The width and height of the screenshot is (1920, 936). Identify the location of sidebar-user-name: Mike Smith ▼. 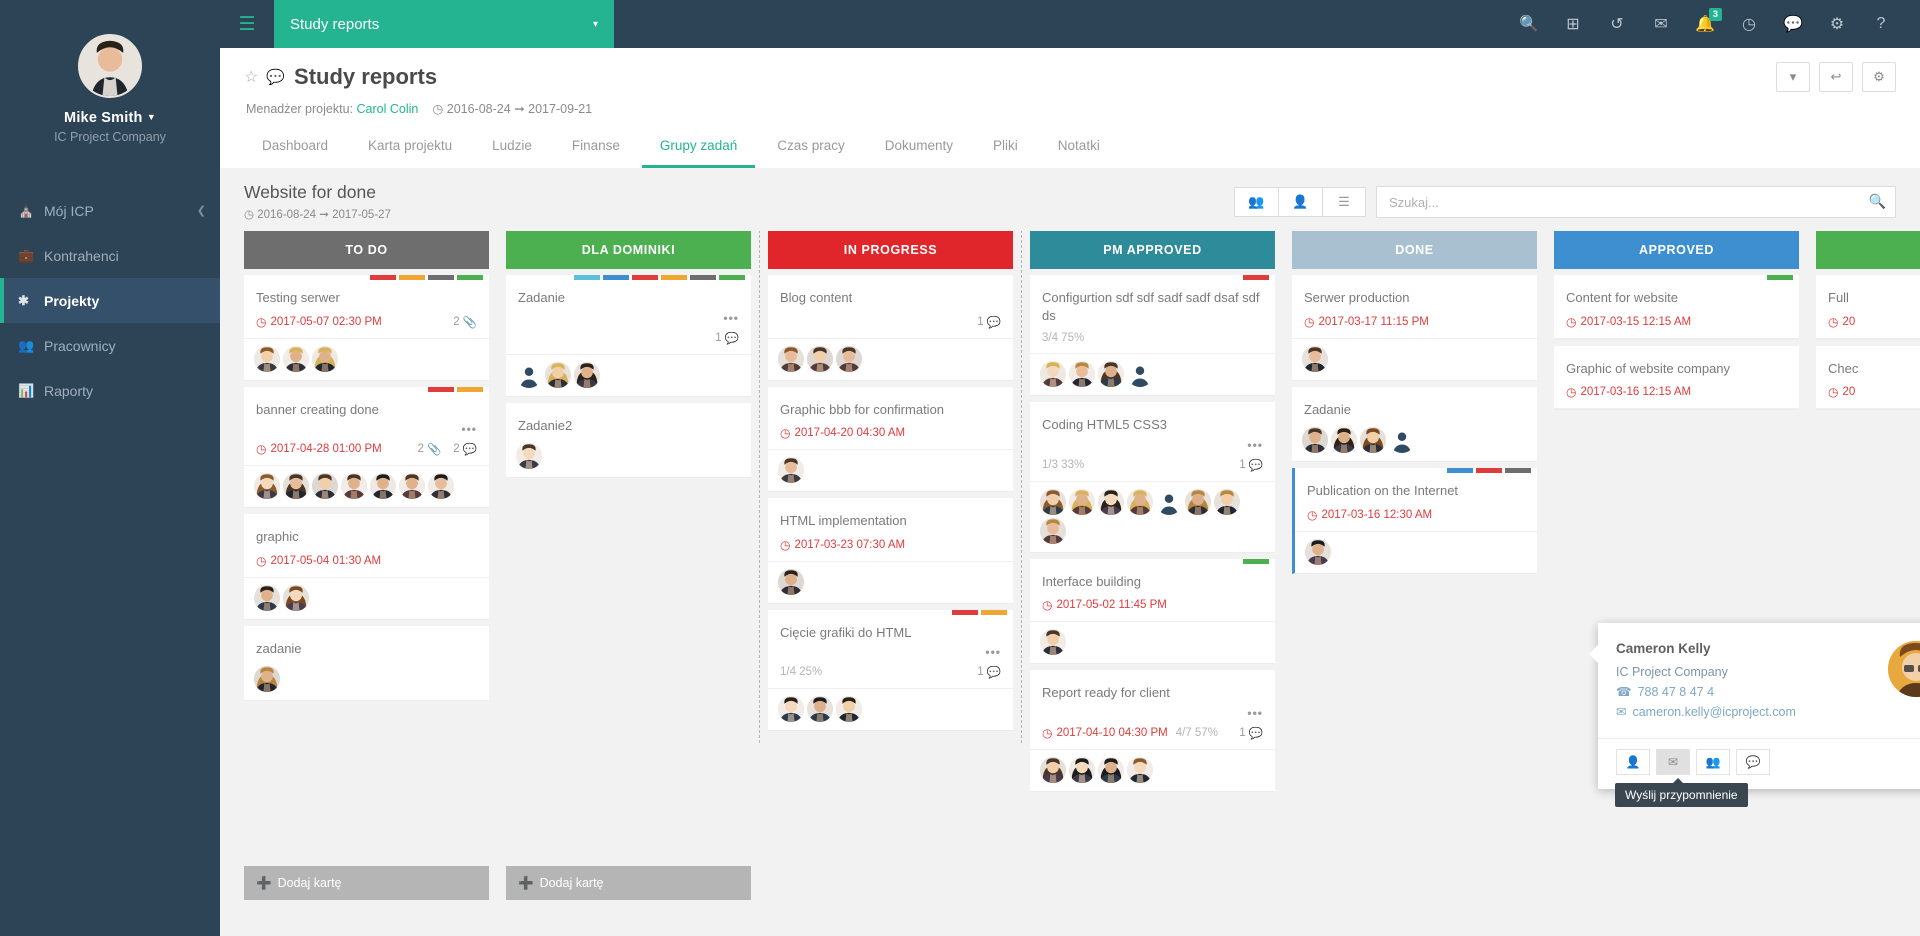
(110, 118).